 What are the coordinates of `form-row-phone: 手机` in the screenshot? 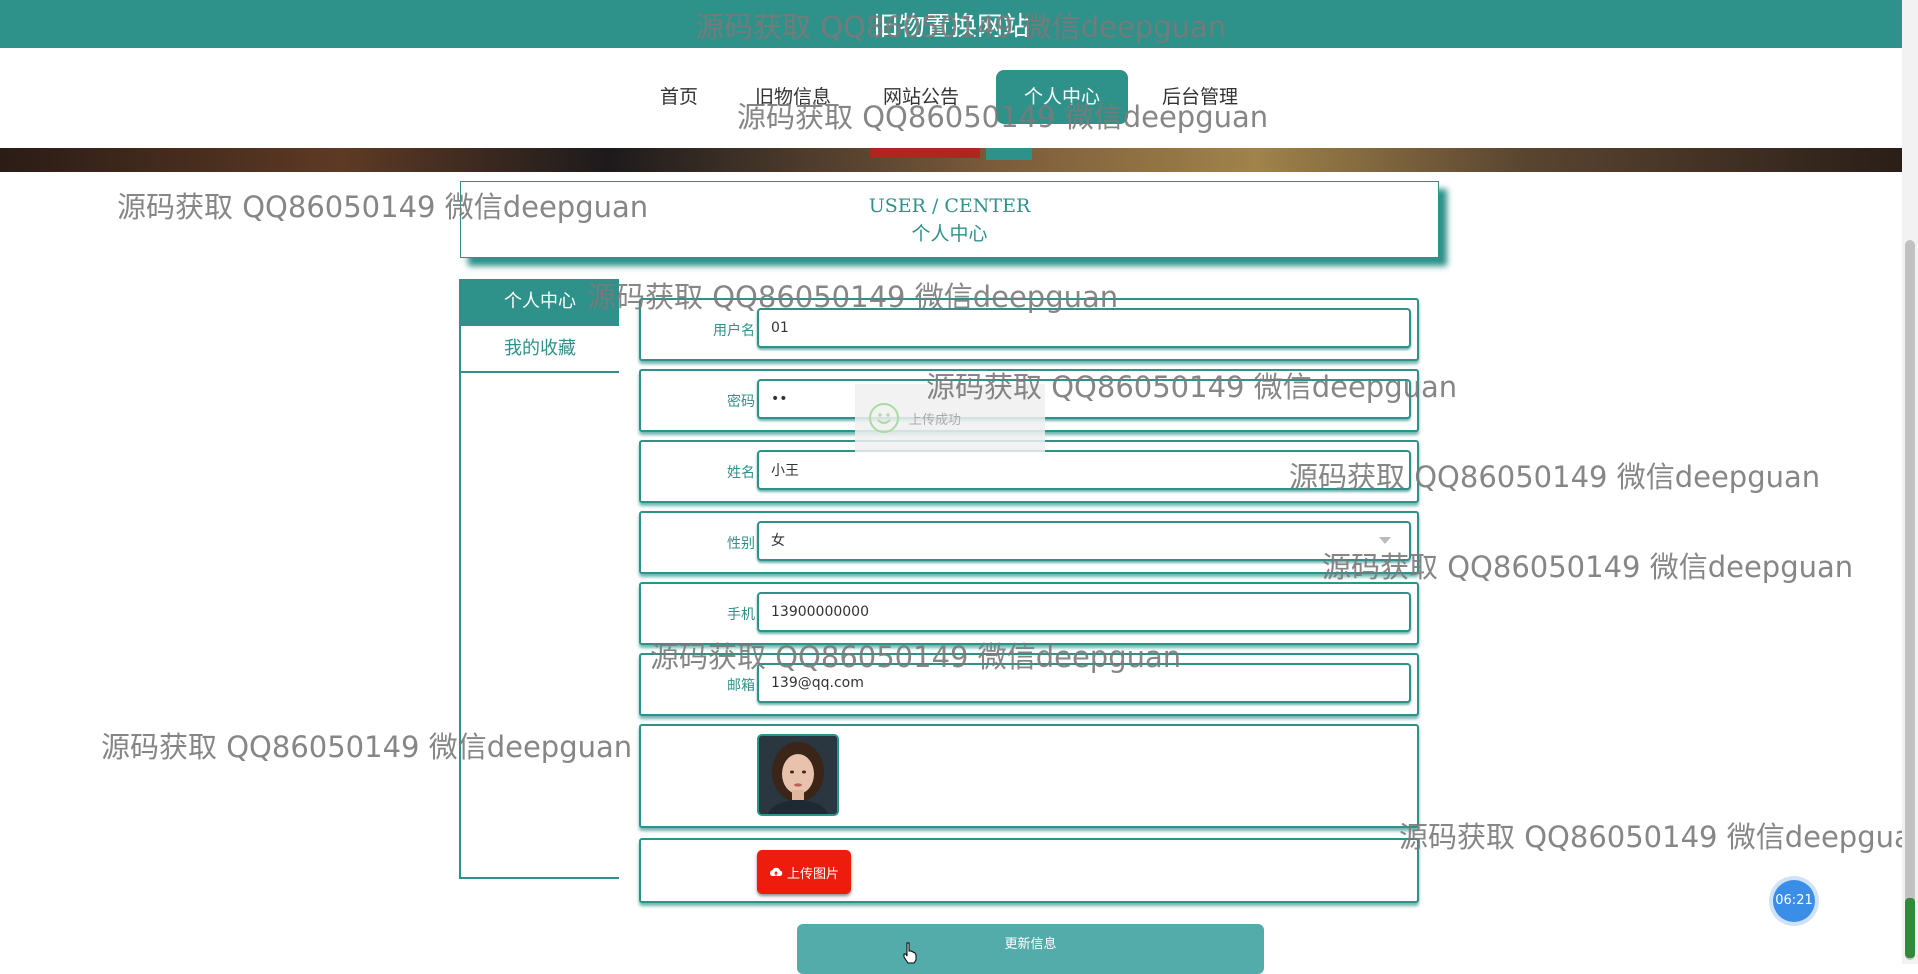 It's located at (1029, 613).